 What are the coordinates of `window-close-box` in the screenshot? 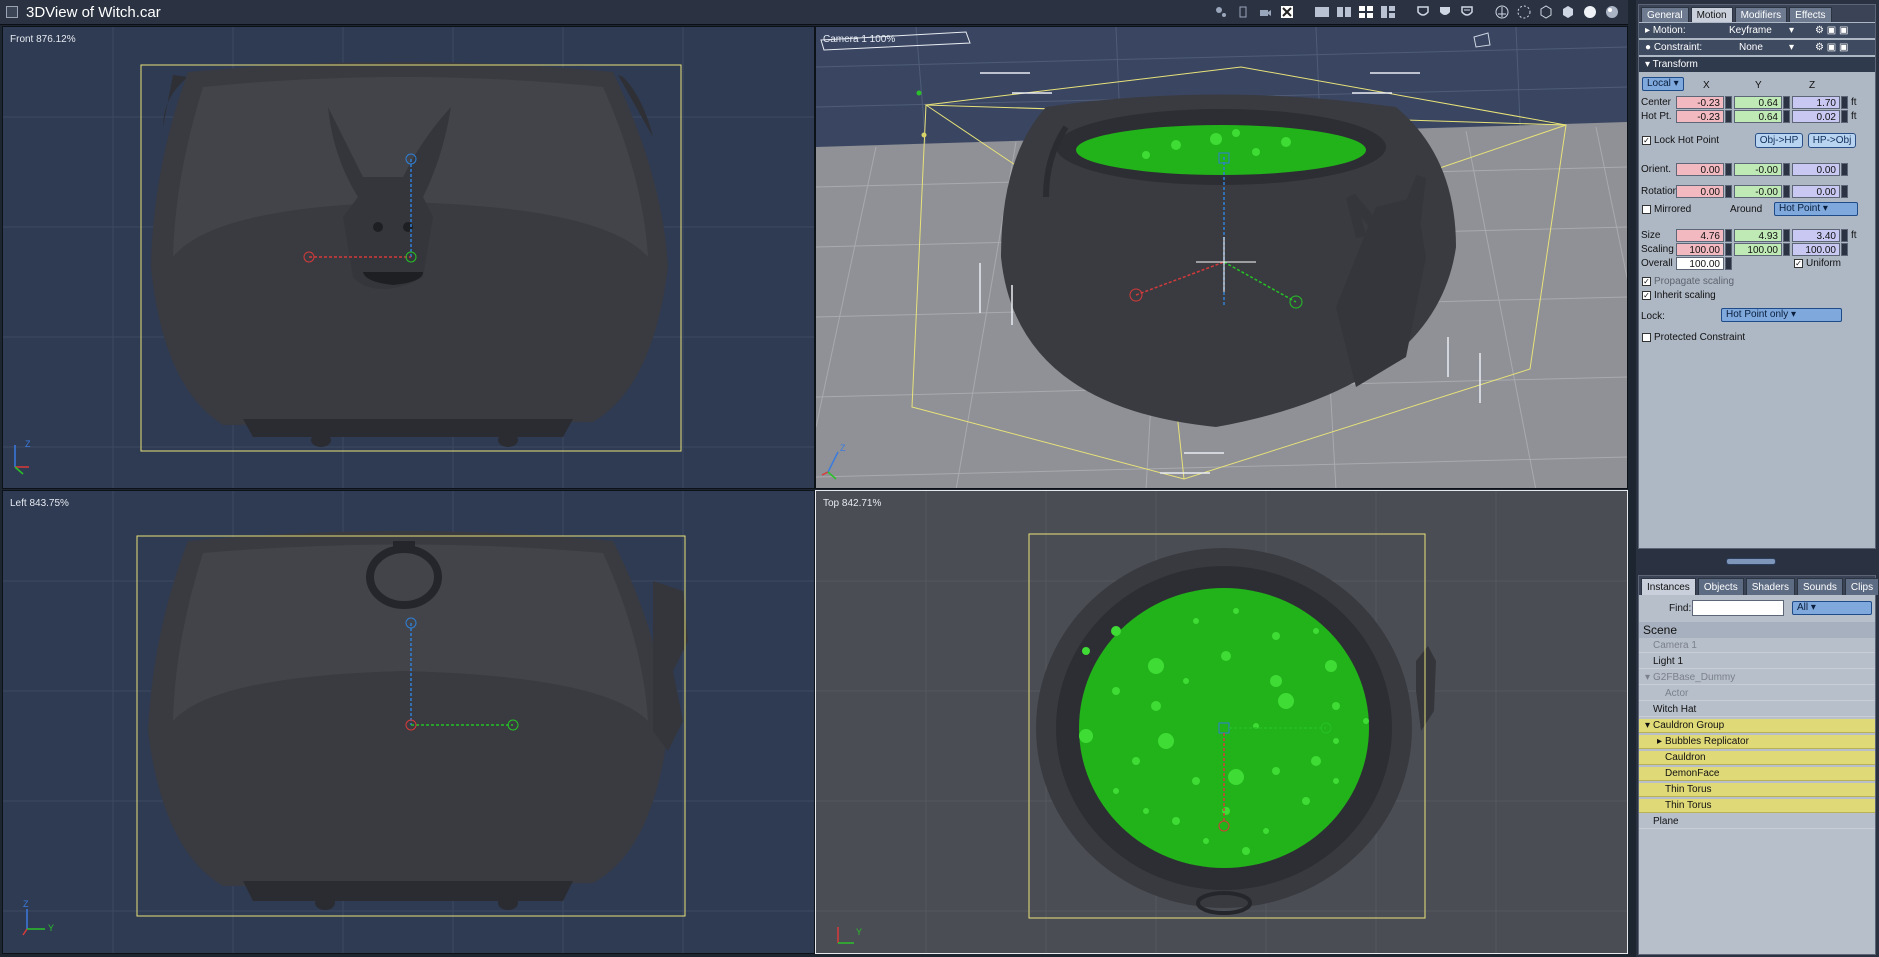 It's located at (12, 12).